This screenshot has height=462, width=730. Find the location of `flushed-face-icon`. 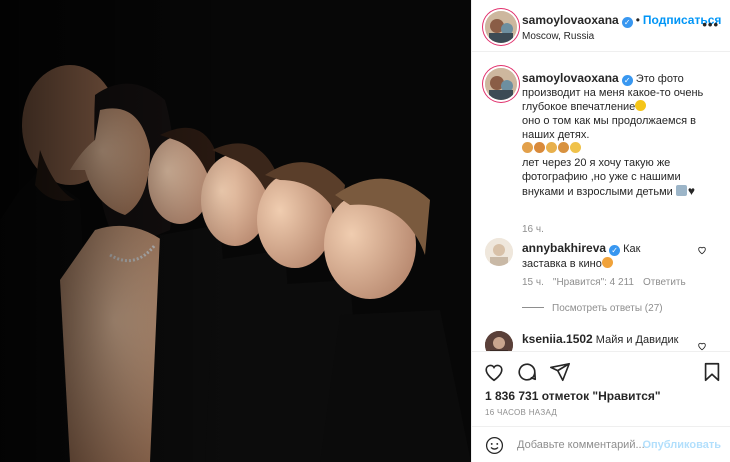

flushed-face-icon is located at coordinates (641, 105).